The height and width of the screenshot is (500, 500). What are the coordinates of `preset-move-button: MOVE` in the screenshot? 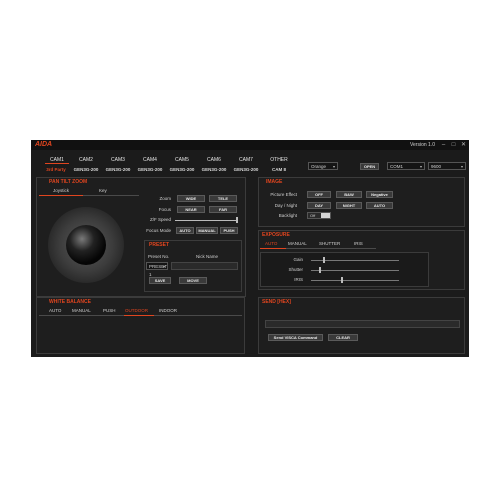 It's located at (193, 280).